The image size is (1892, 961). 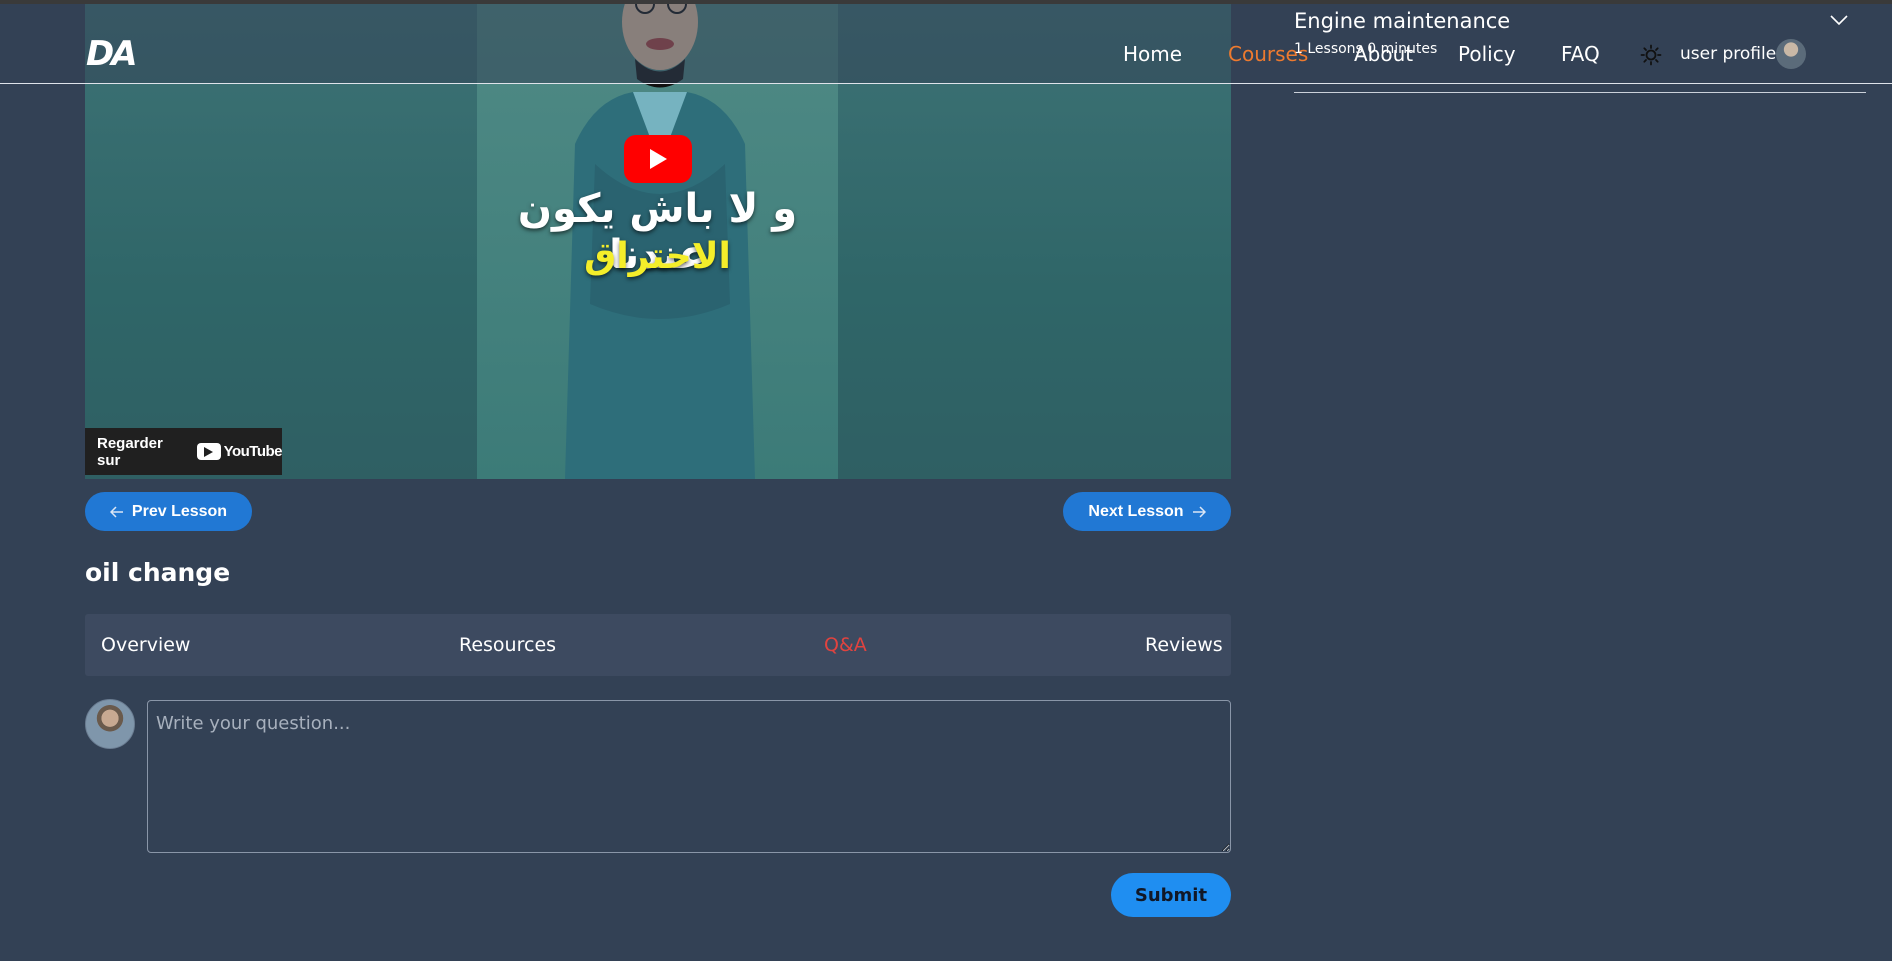 I want to click on course-title: Engine maintenance, so click(x=1402, y=21).